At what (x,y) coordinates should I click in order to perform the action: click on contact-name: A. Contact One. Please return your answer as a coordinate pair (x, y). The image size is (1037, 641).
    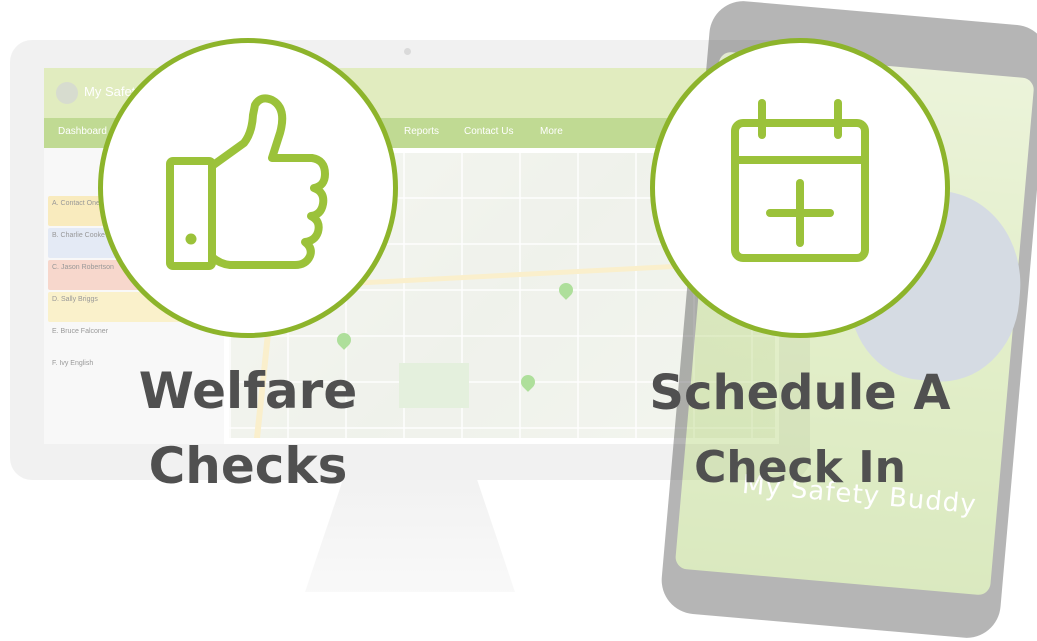
    Looking at the image, I should click on (76, 203).